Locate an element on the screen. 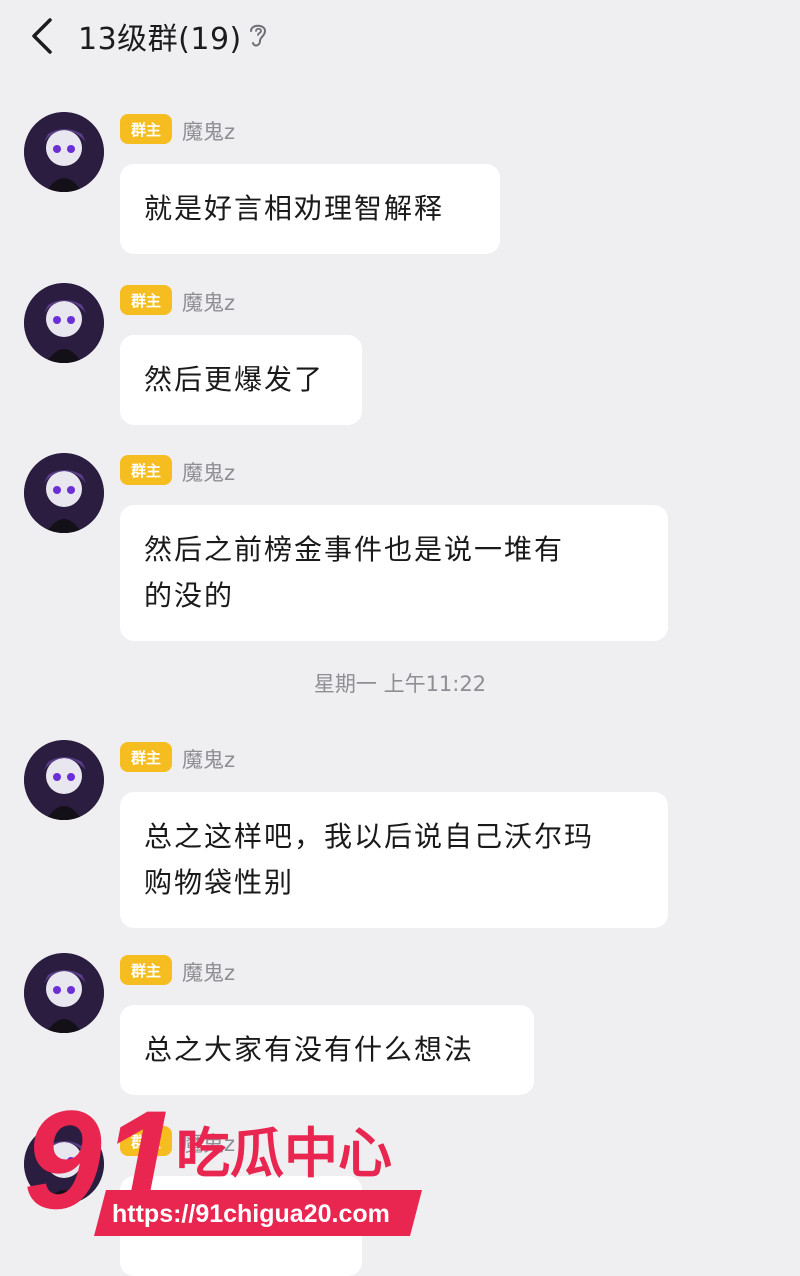 Image resolution: width=800 pixels, height=1276 pixels. message-bubble: 然后之前榜金事件也是说一堆有 的没的 is located at coordinates (394, 573).